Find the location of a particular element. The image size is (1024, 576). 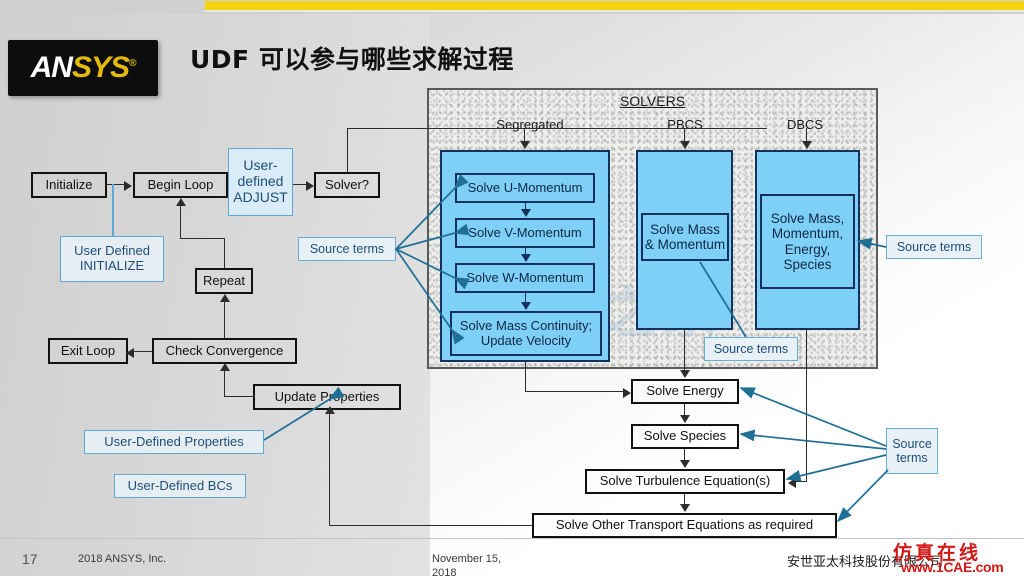

connector-segregated-to-energy is located at coordinates (575, 392).